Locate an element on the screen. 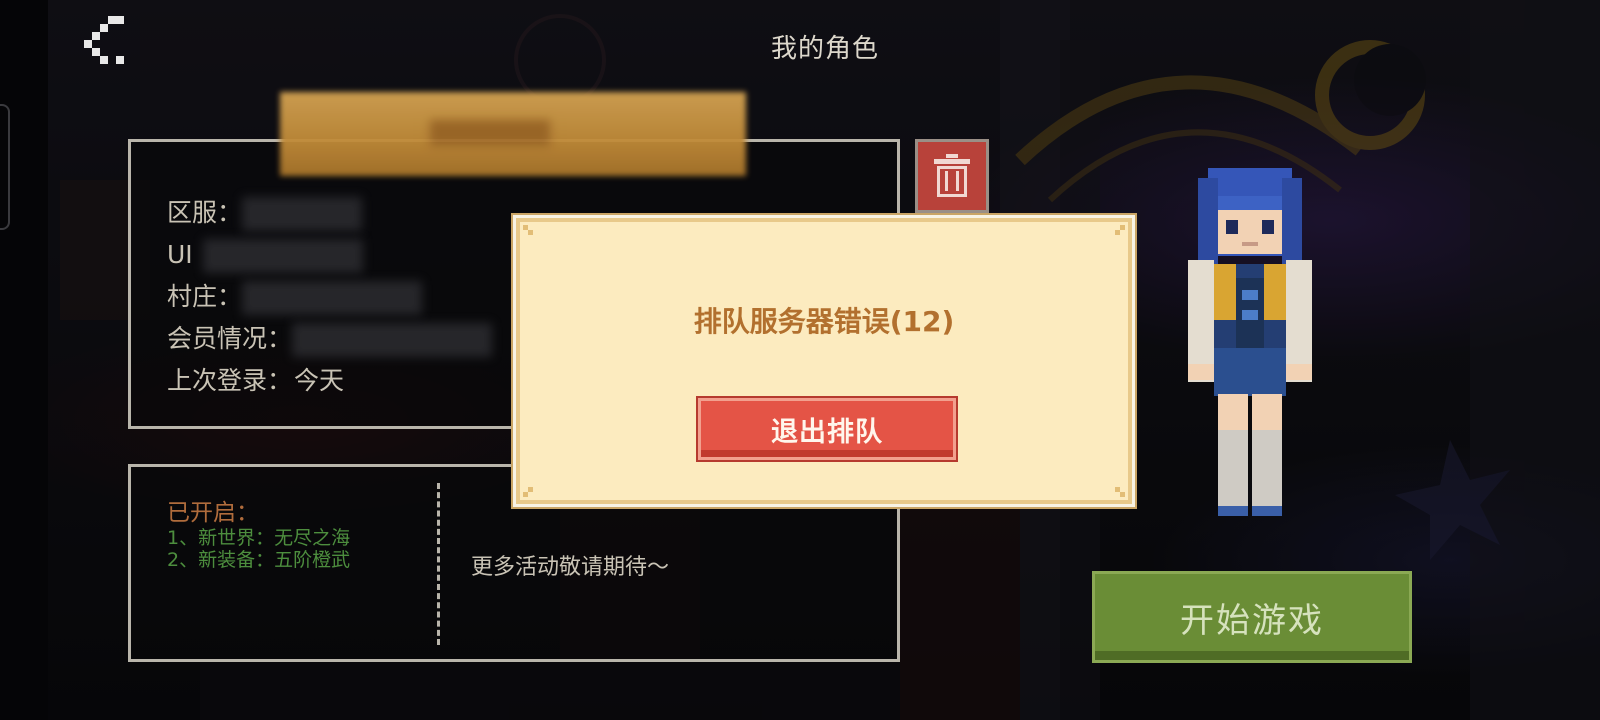 Image resolution: width=1600 pixels, height=720 pixels. dialog-message: 排队服务器错误(12) is located at coordinates (824, 321).